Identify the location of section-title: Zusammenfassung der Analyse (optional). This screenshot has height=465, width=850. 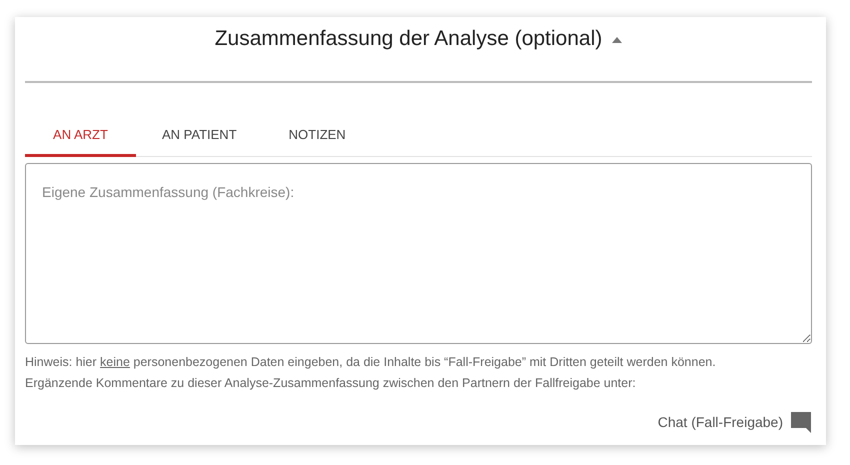
(408, 38).